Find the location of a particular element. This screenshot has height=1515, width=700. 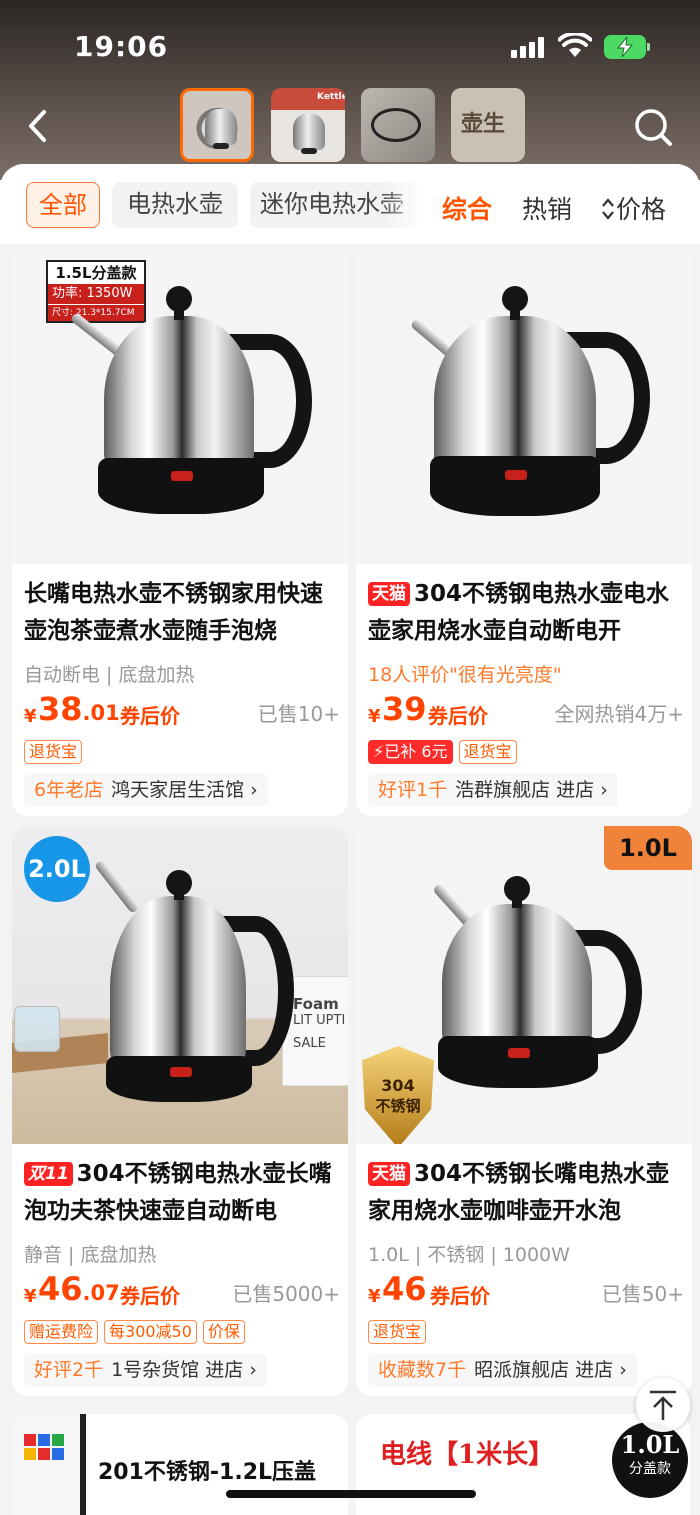

price: 39 is located at coordinates (404, 709).